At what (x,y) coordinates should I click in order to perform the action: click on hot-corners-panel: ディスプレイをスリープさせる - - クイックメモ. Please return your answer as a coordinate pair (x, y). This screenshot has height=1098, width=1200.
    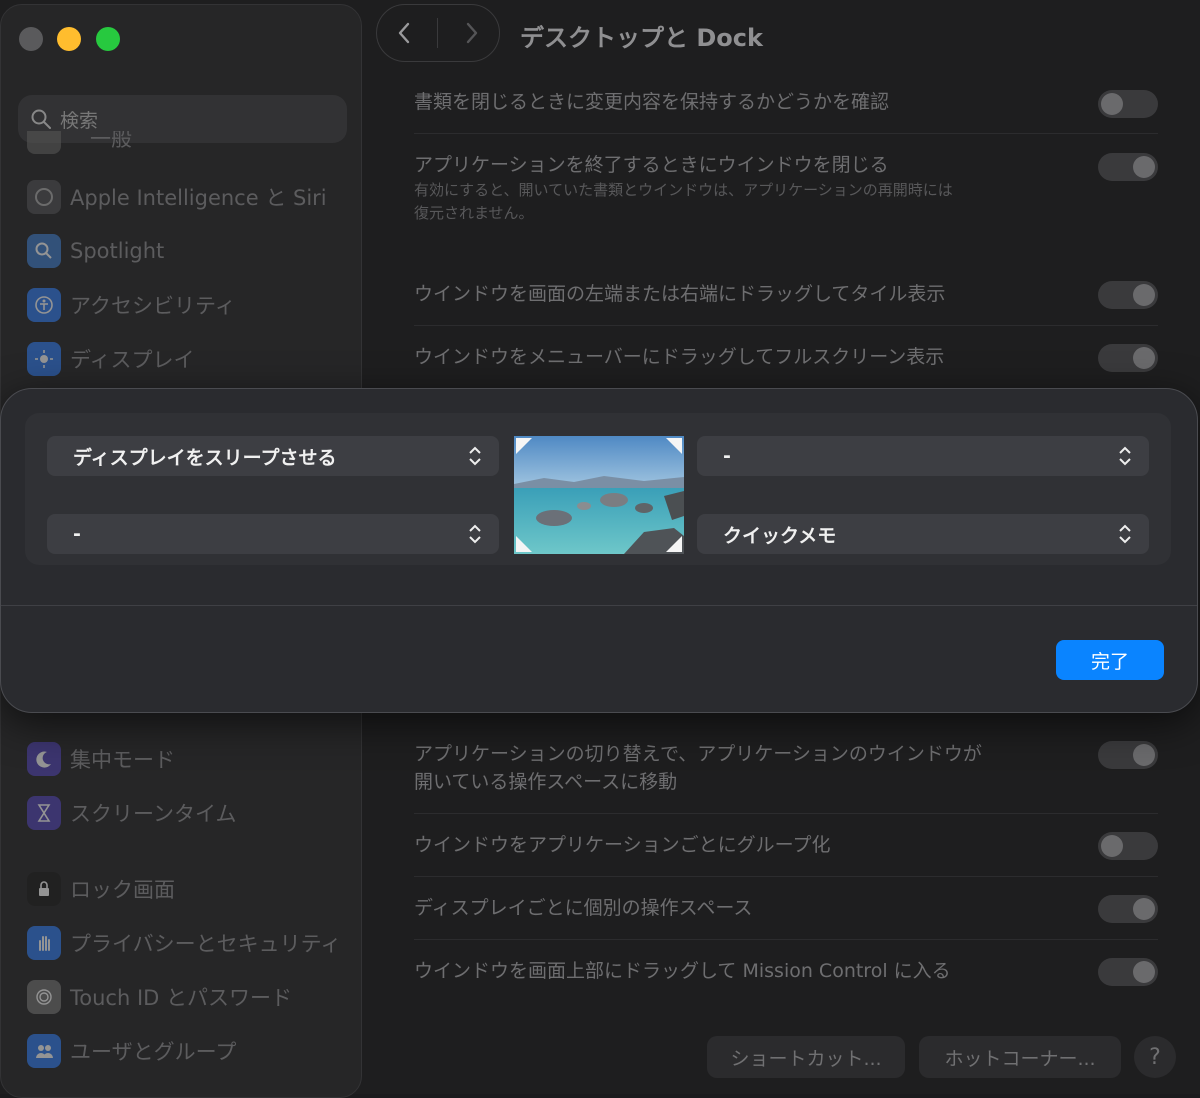
    Looking at the image, I should click on (598, 489).